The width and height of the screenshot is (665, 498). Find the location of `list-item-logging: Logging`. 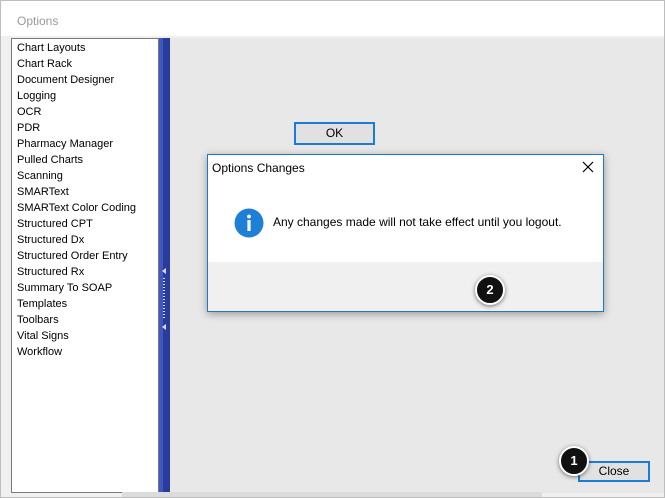

list-item-logging: Logging is located at coordinates (85, 96).